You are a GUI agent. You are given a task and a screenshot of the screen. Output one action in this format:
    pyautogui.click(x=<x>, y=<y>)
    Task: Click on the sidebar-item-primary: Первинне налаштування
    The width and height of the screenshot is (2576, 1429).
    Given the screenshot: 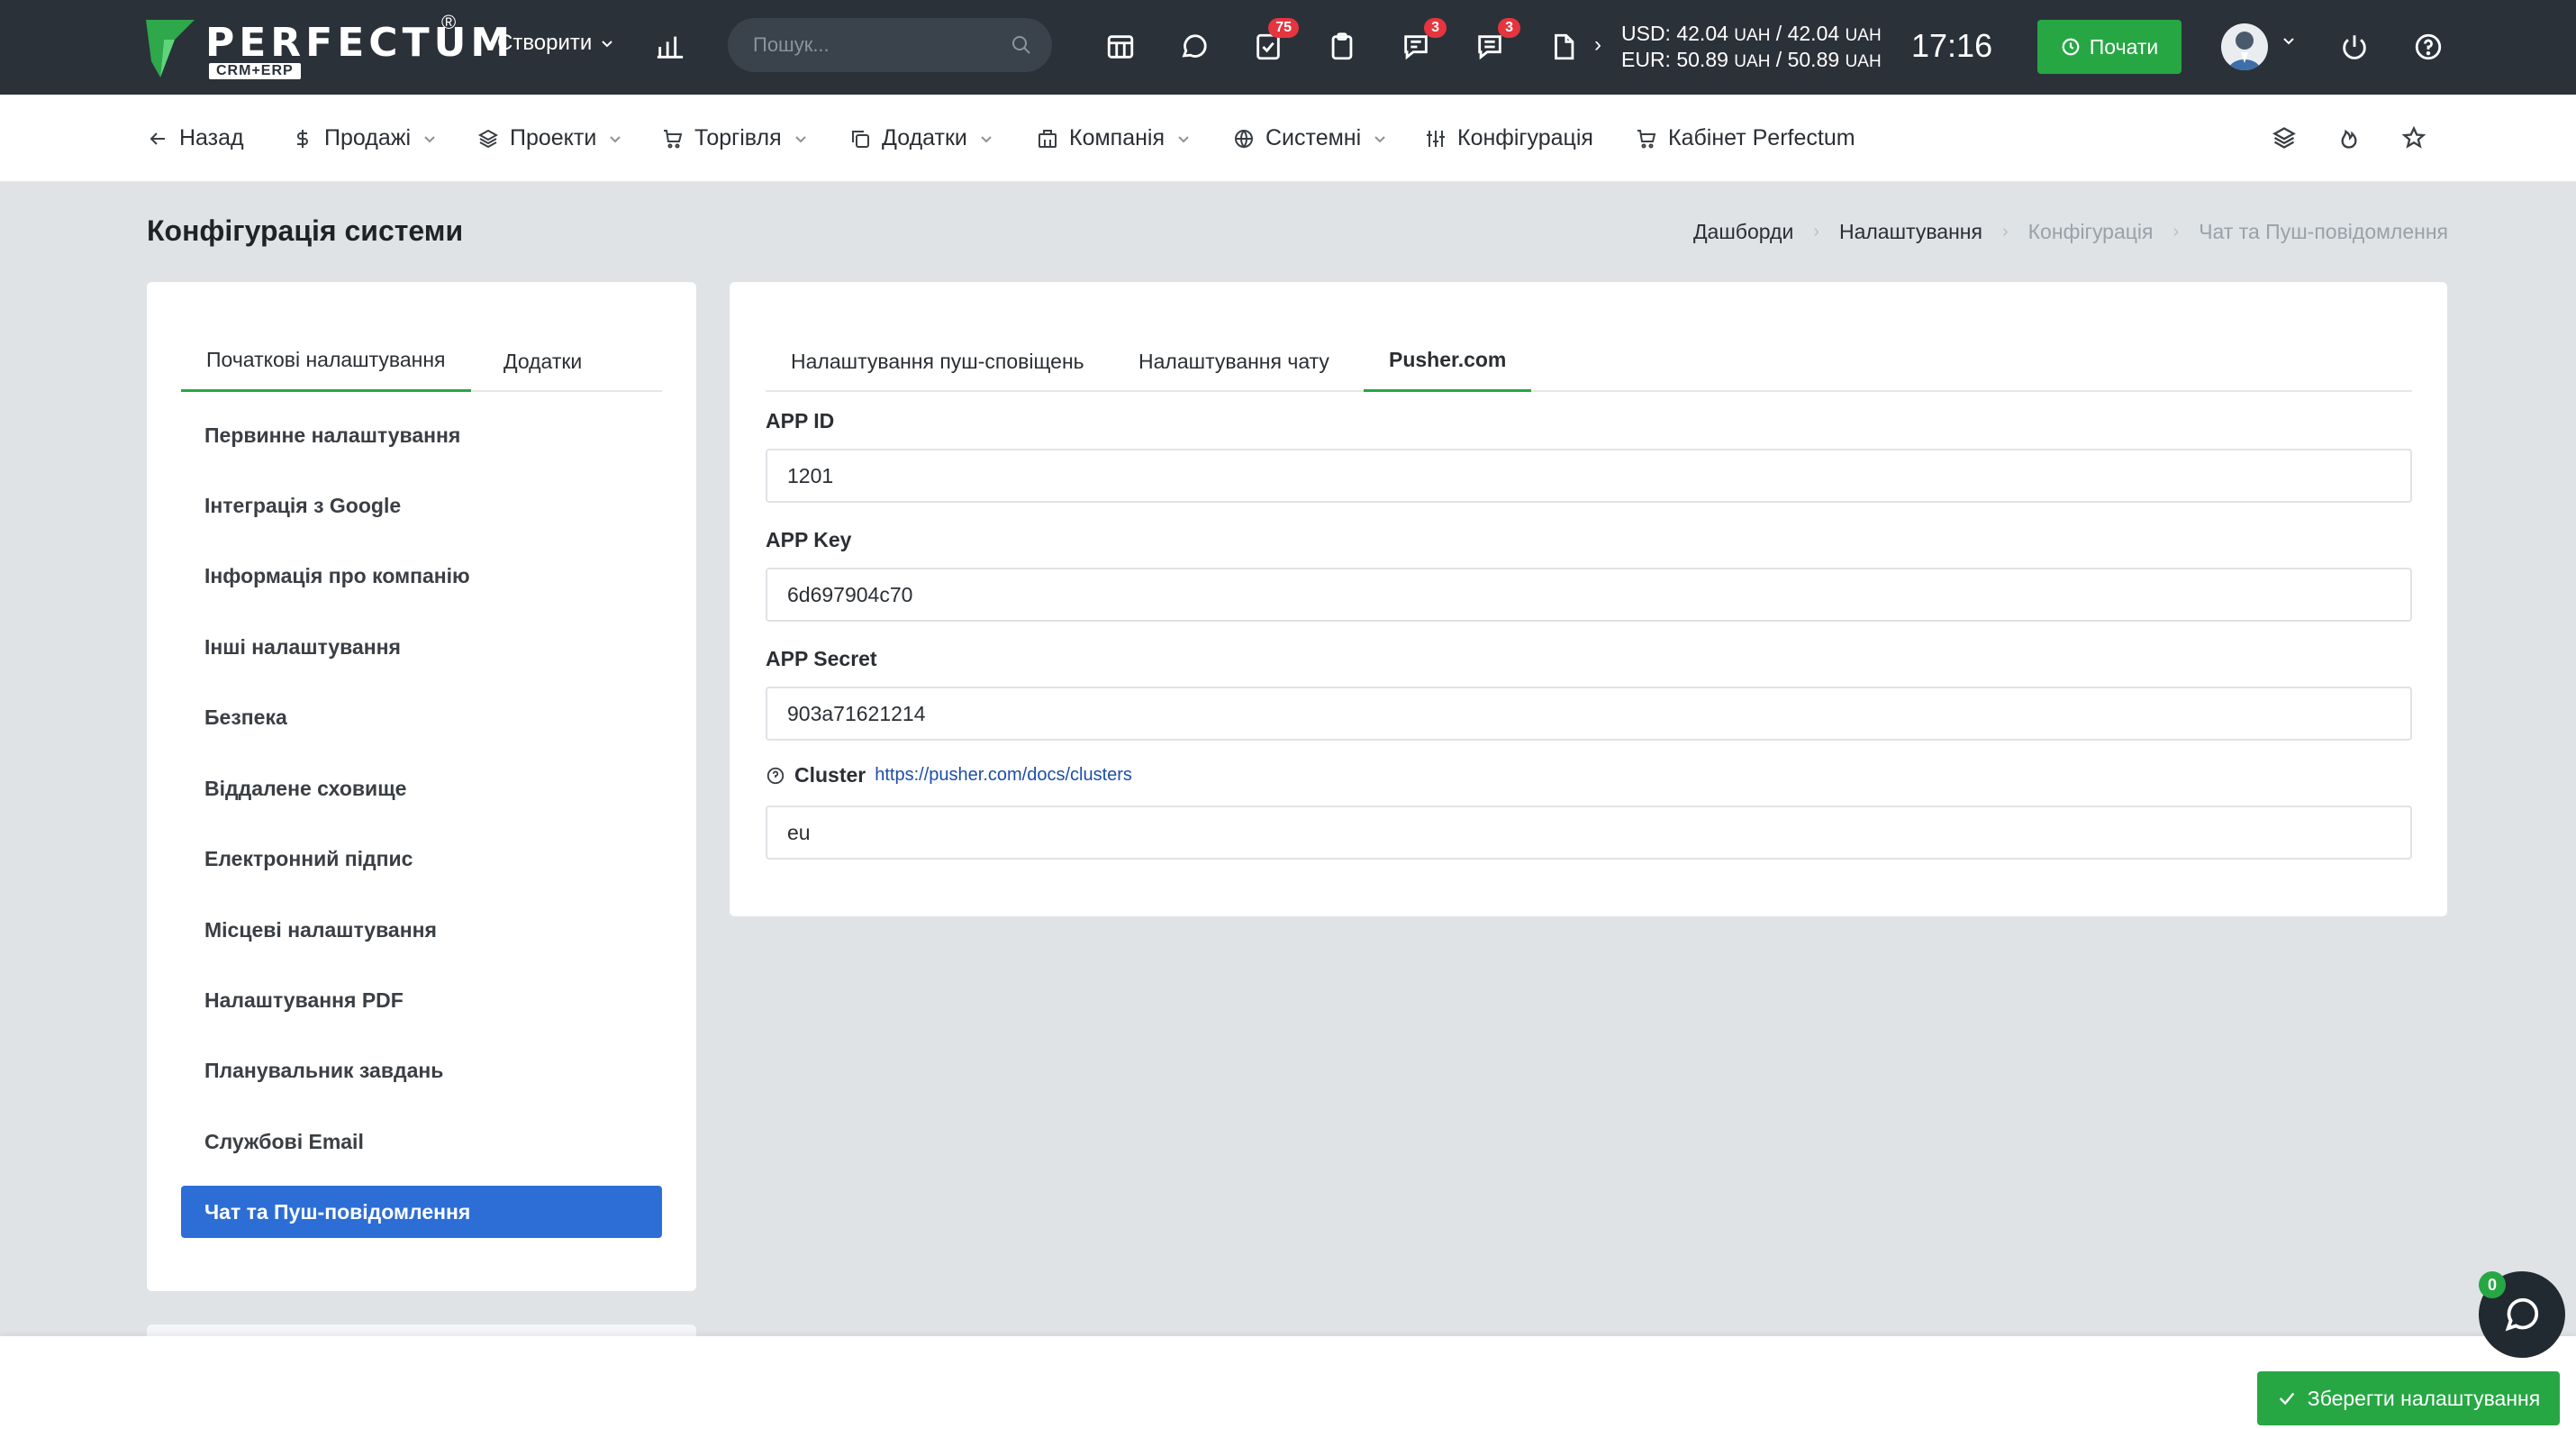 What is the action you would take?
    pyautogui.click(x=421, y=435)
    